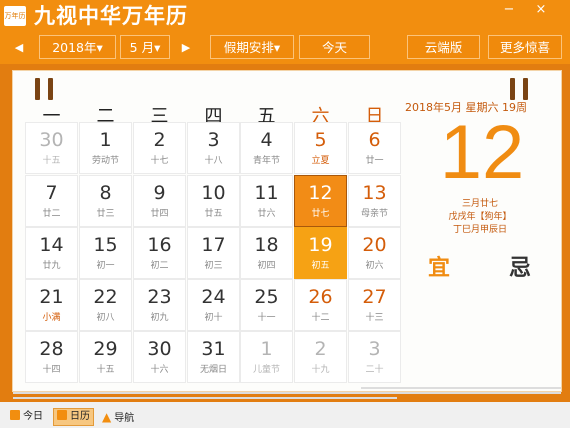 The height and width of the screenshot is (428, 570). I want to click on calendar-day-cell: 25 十一, so click(266, 305).